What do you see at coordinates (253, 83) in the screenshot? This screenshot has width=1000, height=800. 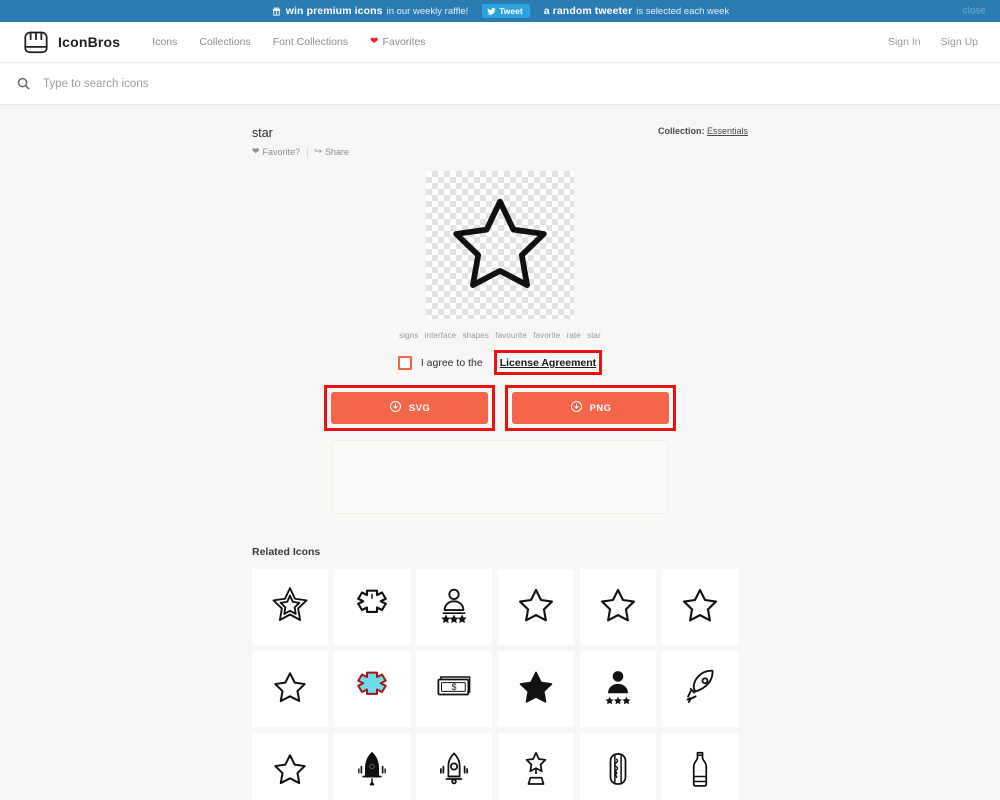 I see `search-input` at bounding box center [253, 83].